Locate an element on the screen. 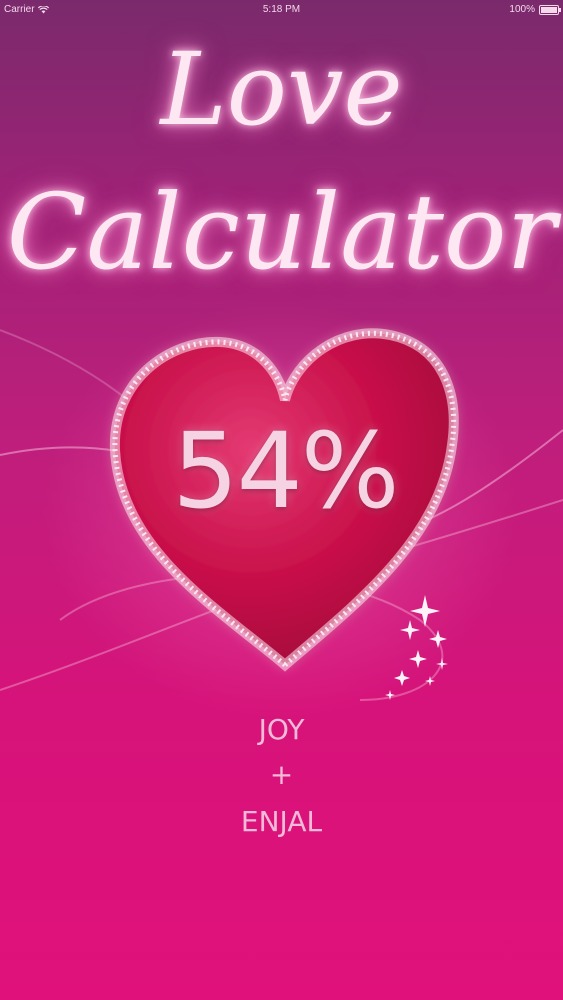 This screenshot has width=563, height=1000. sparkles-icon is located at coordinates (416, 647).